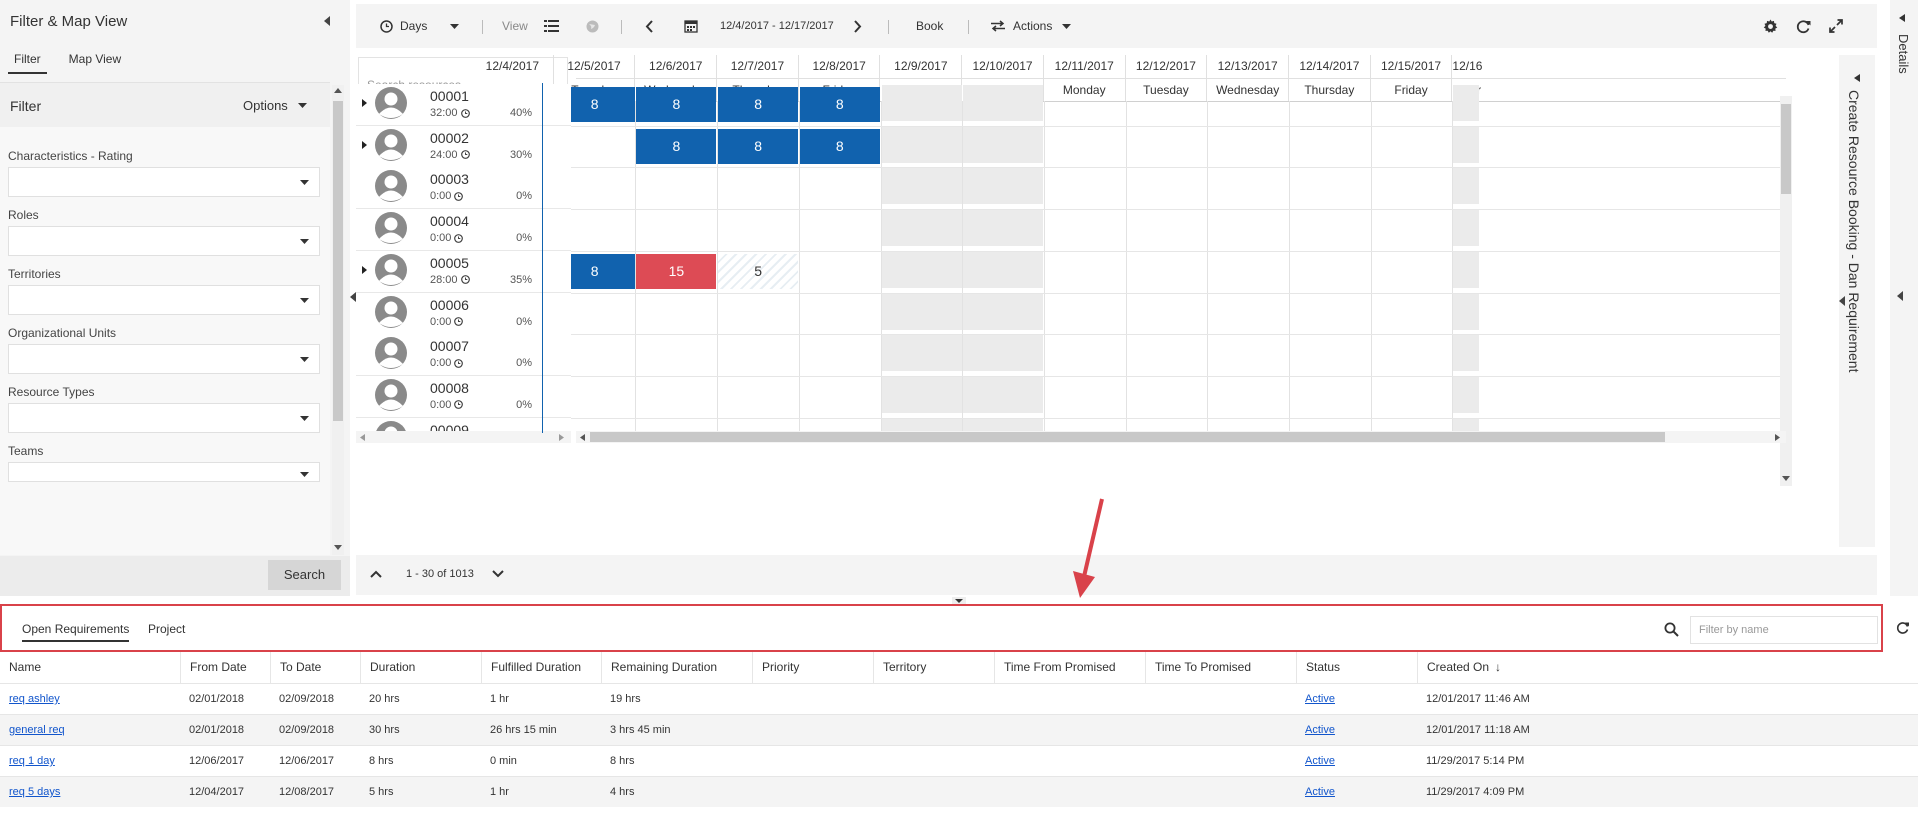 This screenshot has height=813, width=1918. I want to click on tab-map-view: Map View, so click(95, 61).